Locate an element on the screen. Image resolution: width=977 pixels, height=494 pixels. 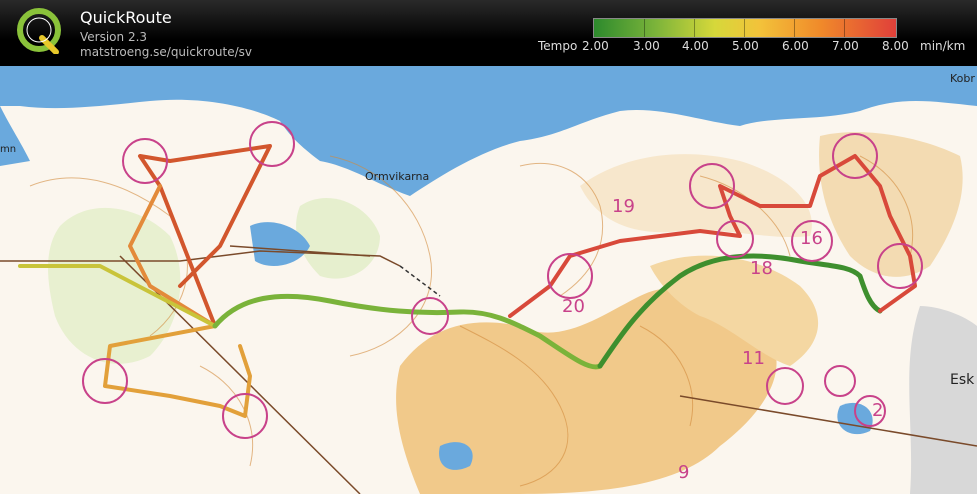
control-number: 16 is located at coordinates (811, 238).